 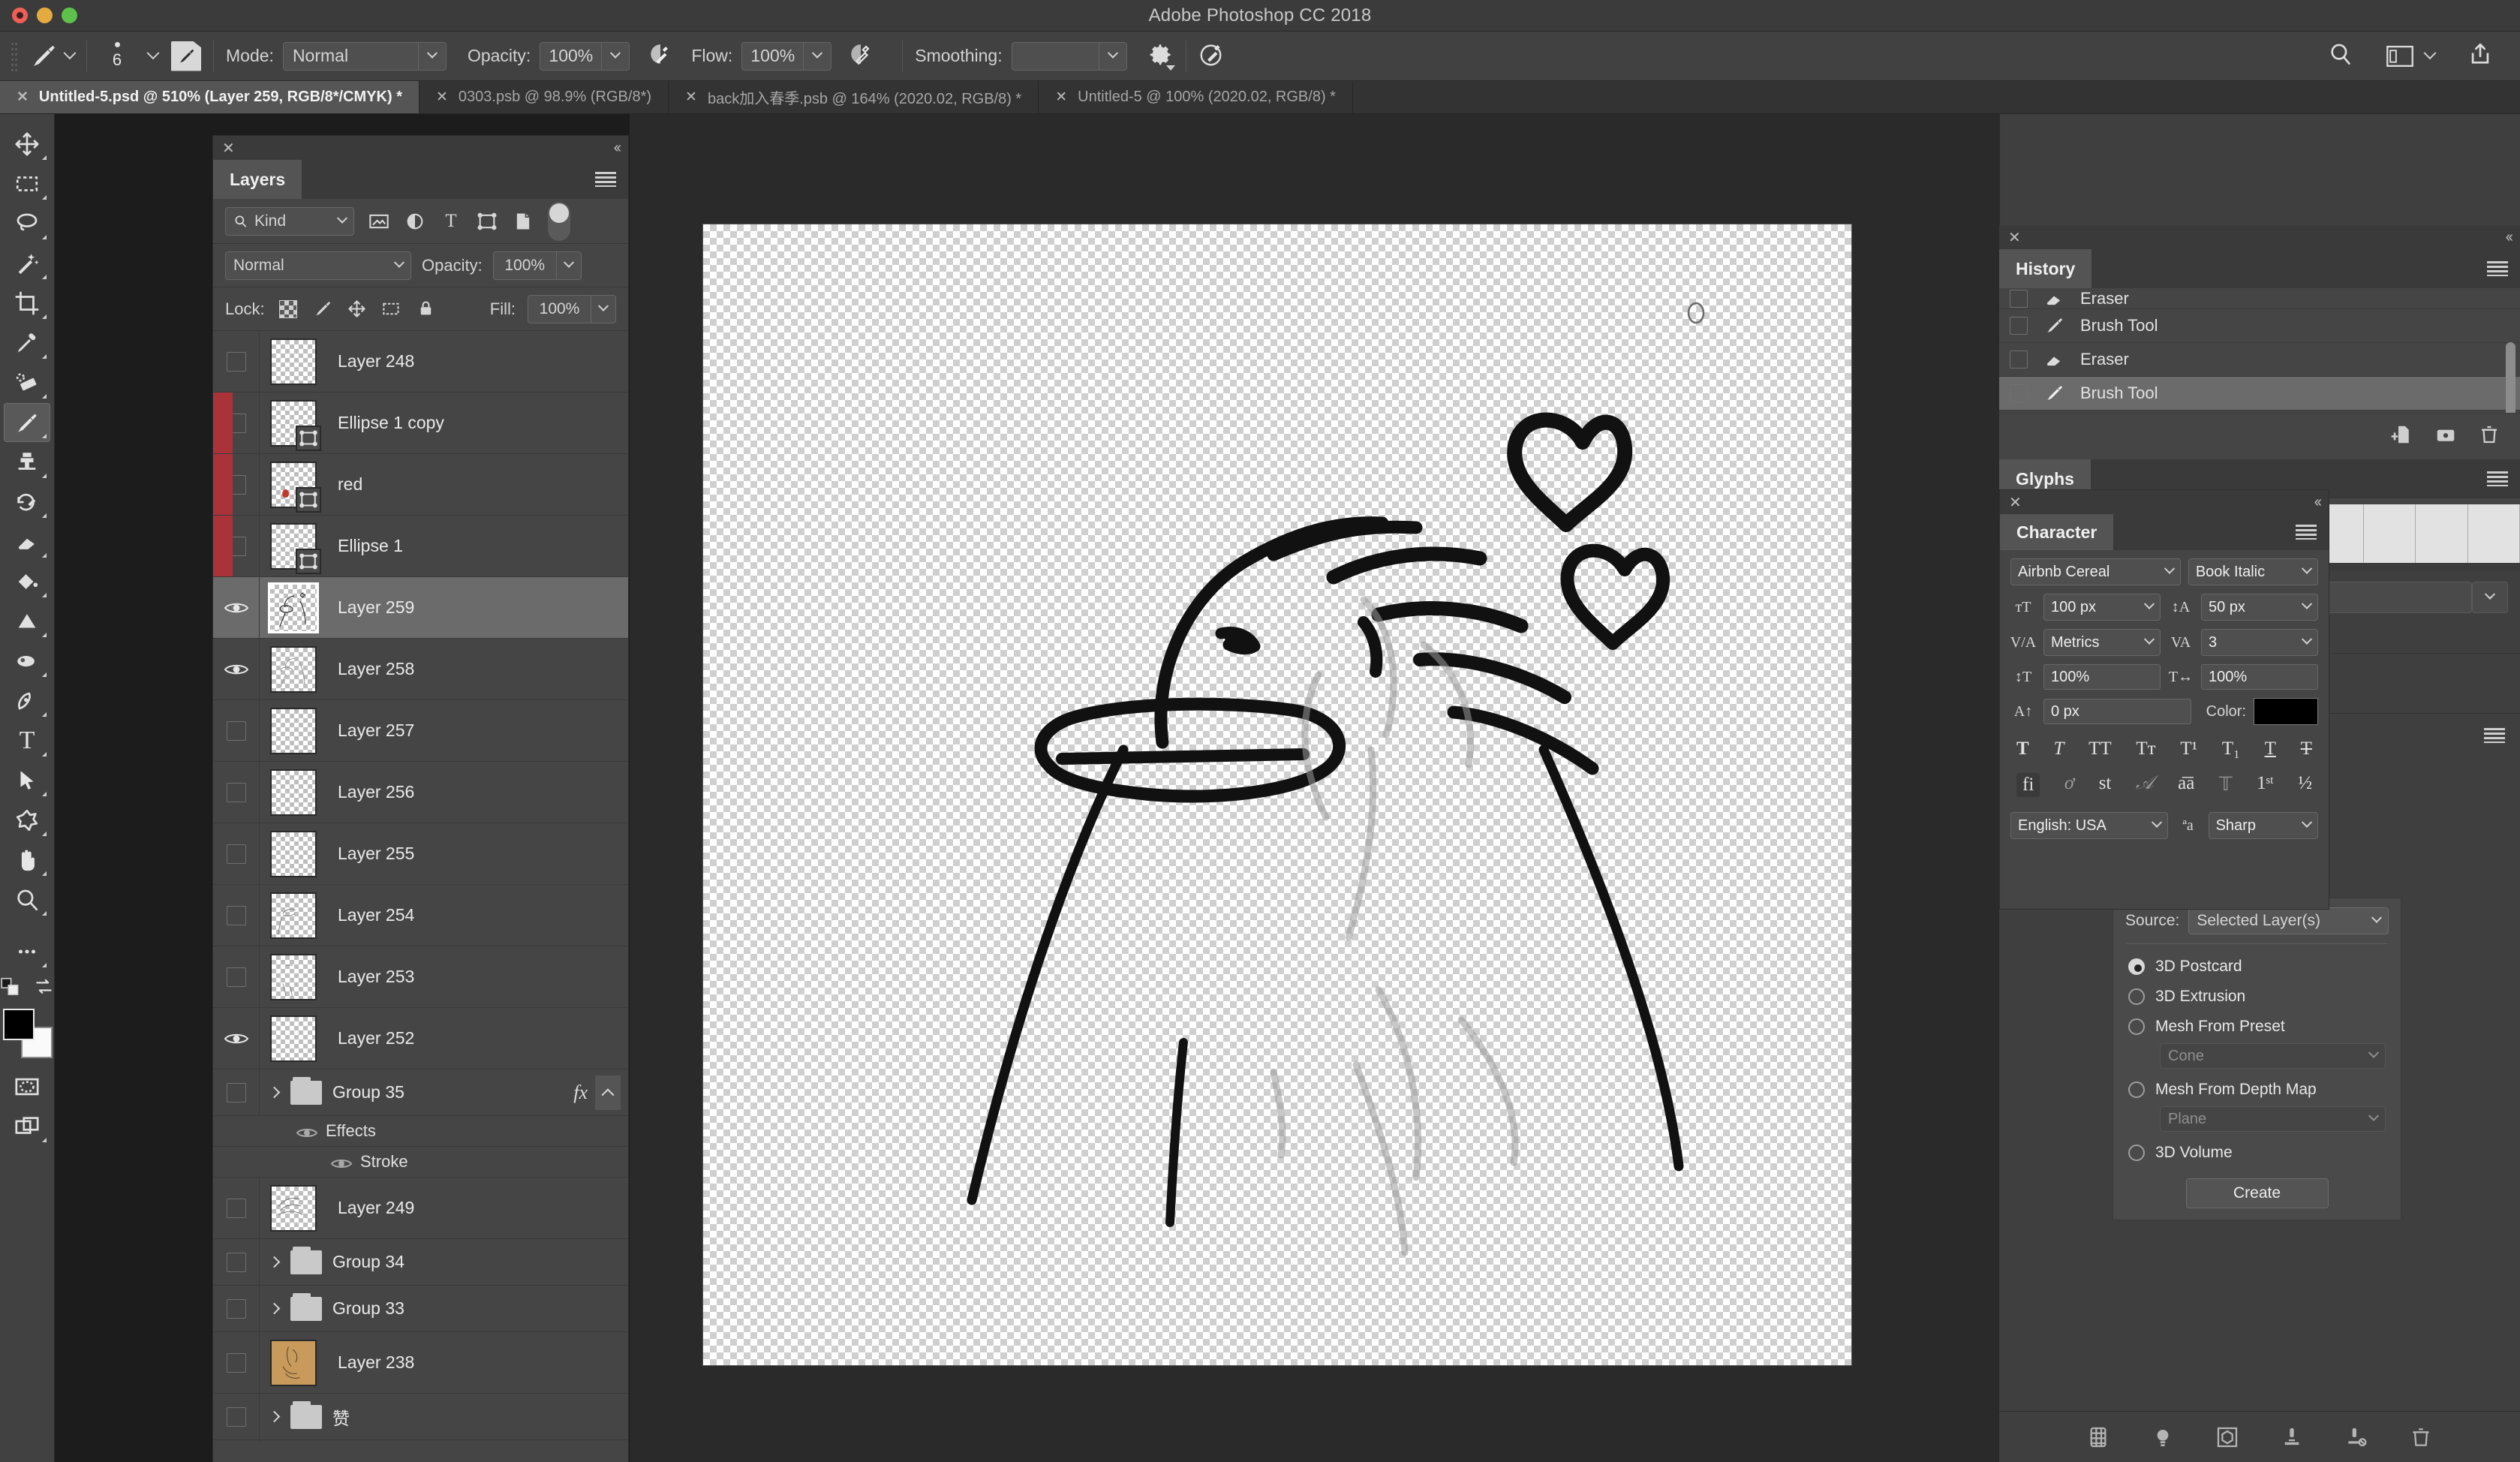 What do you see at coordinates (2306, 749) in the screenshot?
I see `strikethrough-button: T` at bounding box center [2306, 749].